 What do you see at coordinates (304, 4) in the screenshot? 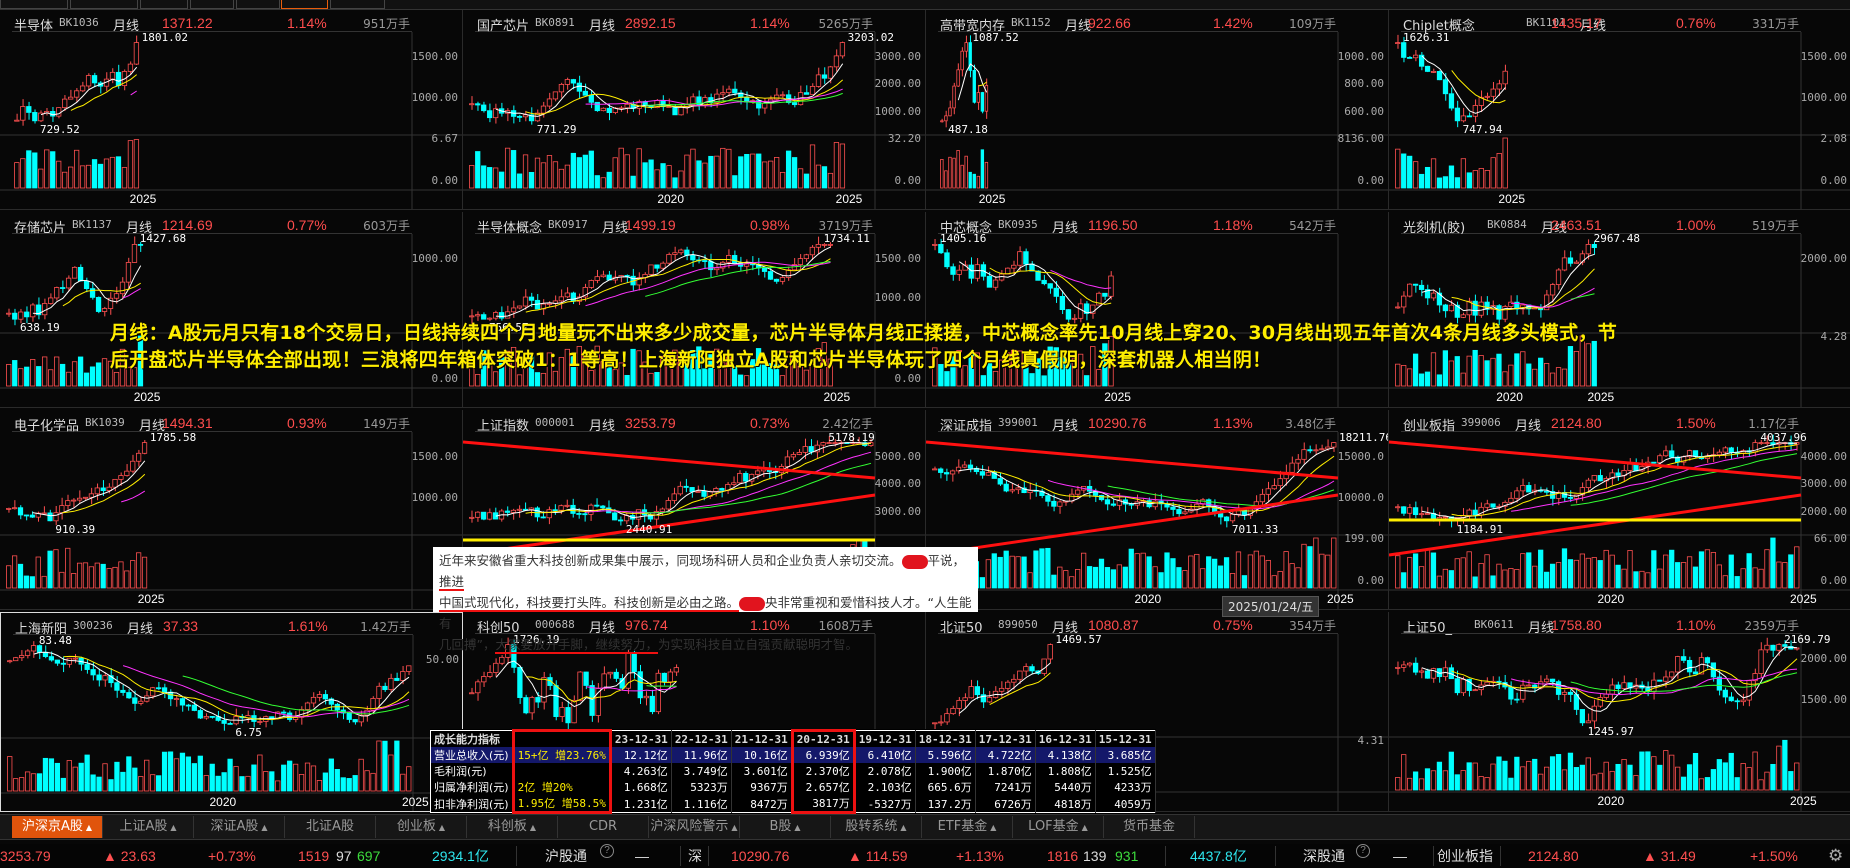
I see `toolbar-button-active` at bounding box center [304, 4].